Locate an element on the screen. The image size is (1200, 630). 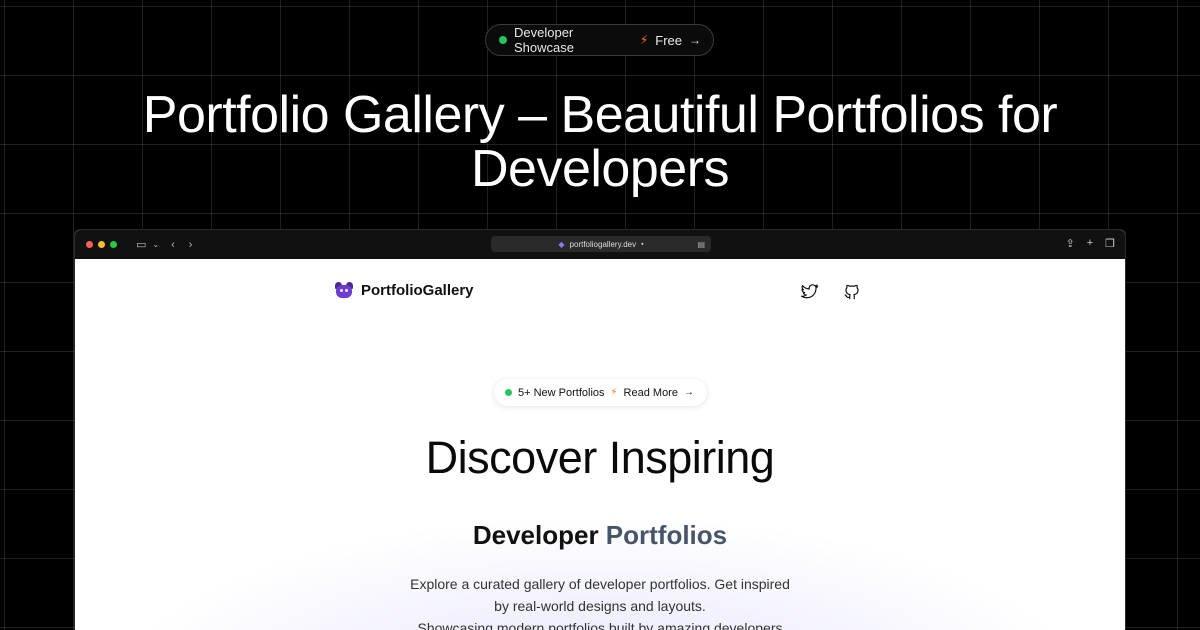
url-text: portfoliogallery.dev is located at coordinates (603, 244).